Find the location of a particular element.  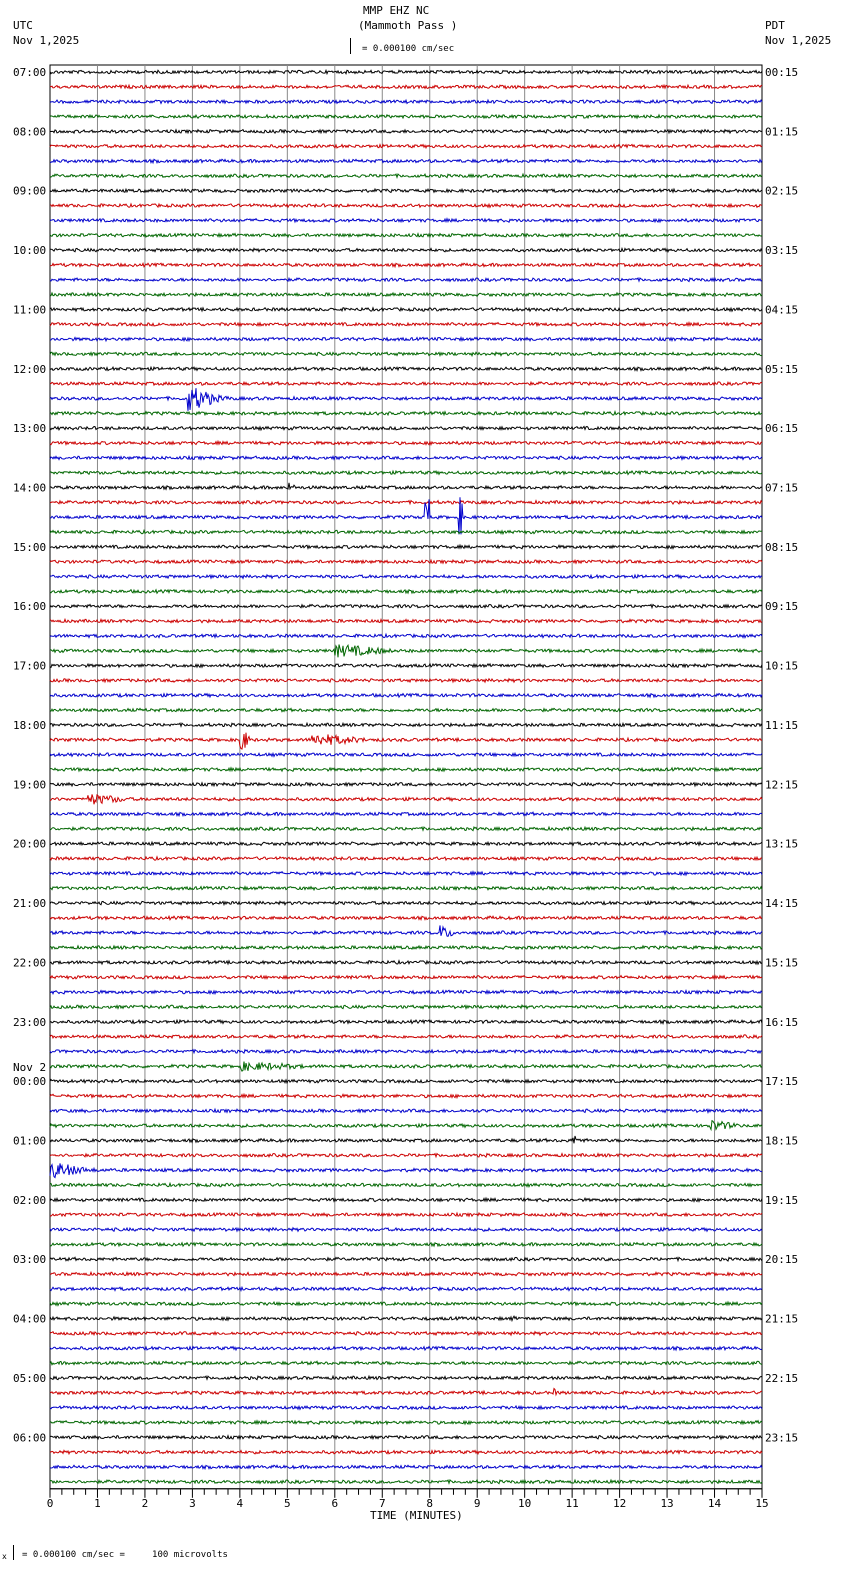

pdt-hour-label: 17:15 is located at coordinates (781, 1081).